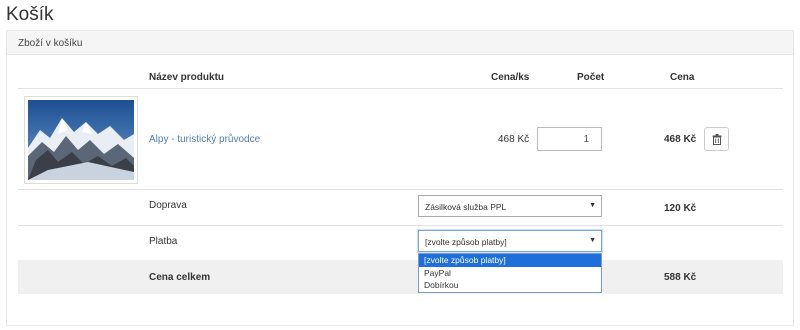 Image resolution: width=800 pixels, height=330 pixels. Describe the element at coordinates (510, 206) in the screenshot. I see `shipping-select: Zásilková služba PPL ▼` at that location.